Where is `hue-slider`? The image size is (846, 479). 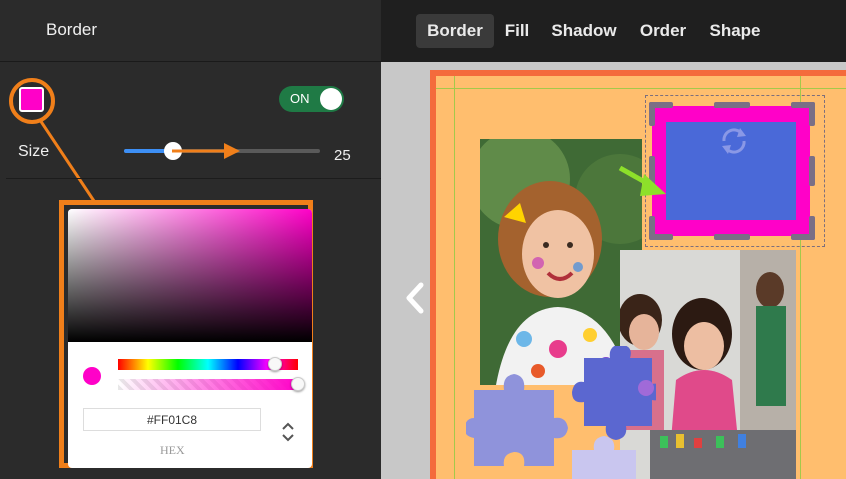
hue-slider is located at coordinates (208, 364).